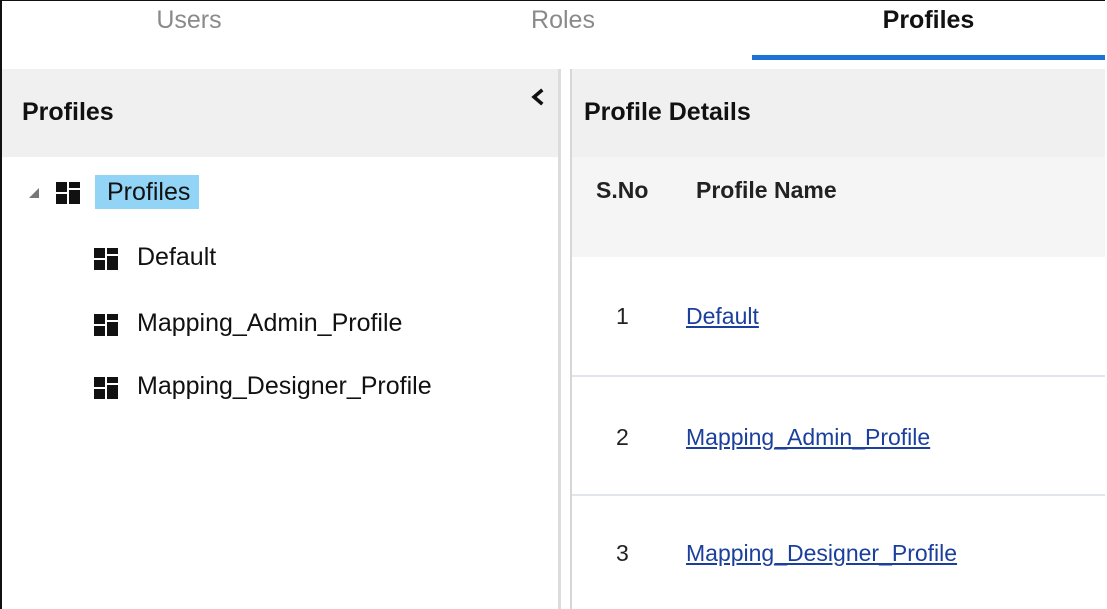  What do you see at coordinates (34, 193) in the screenshot?
I see `expanded-triangle-icon` at bounding box center [34, 193].